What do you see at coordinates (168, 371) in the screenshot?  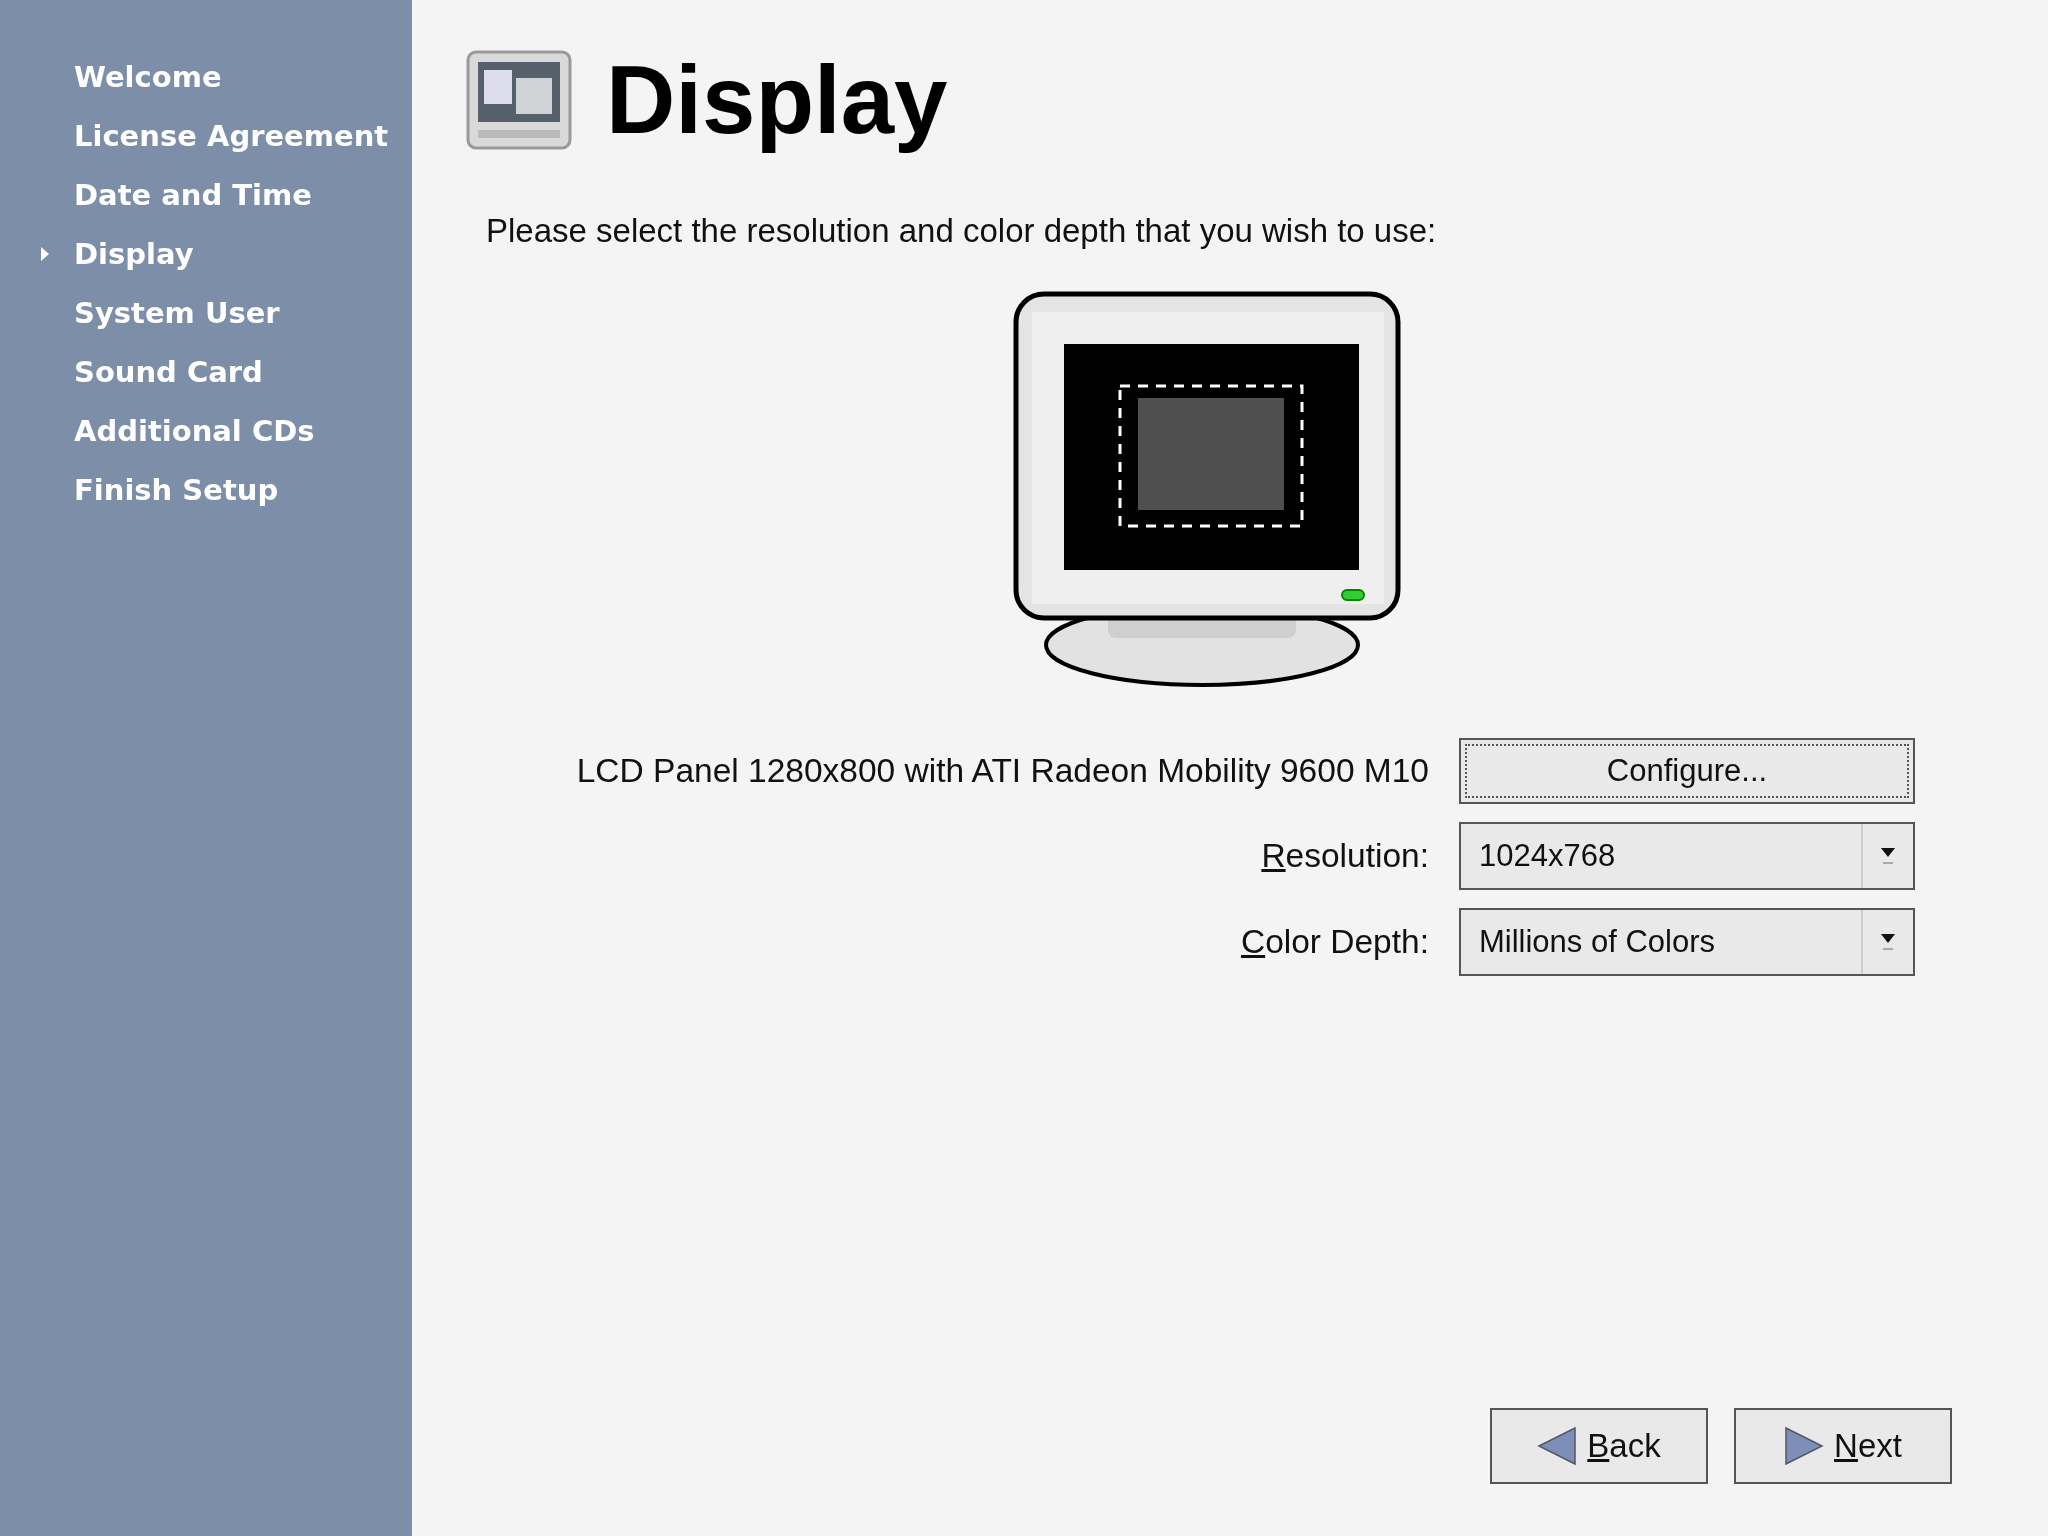 I see `sidebar-item: Sound Card` at bounding box center [168, 371].